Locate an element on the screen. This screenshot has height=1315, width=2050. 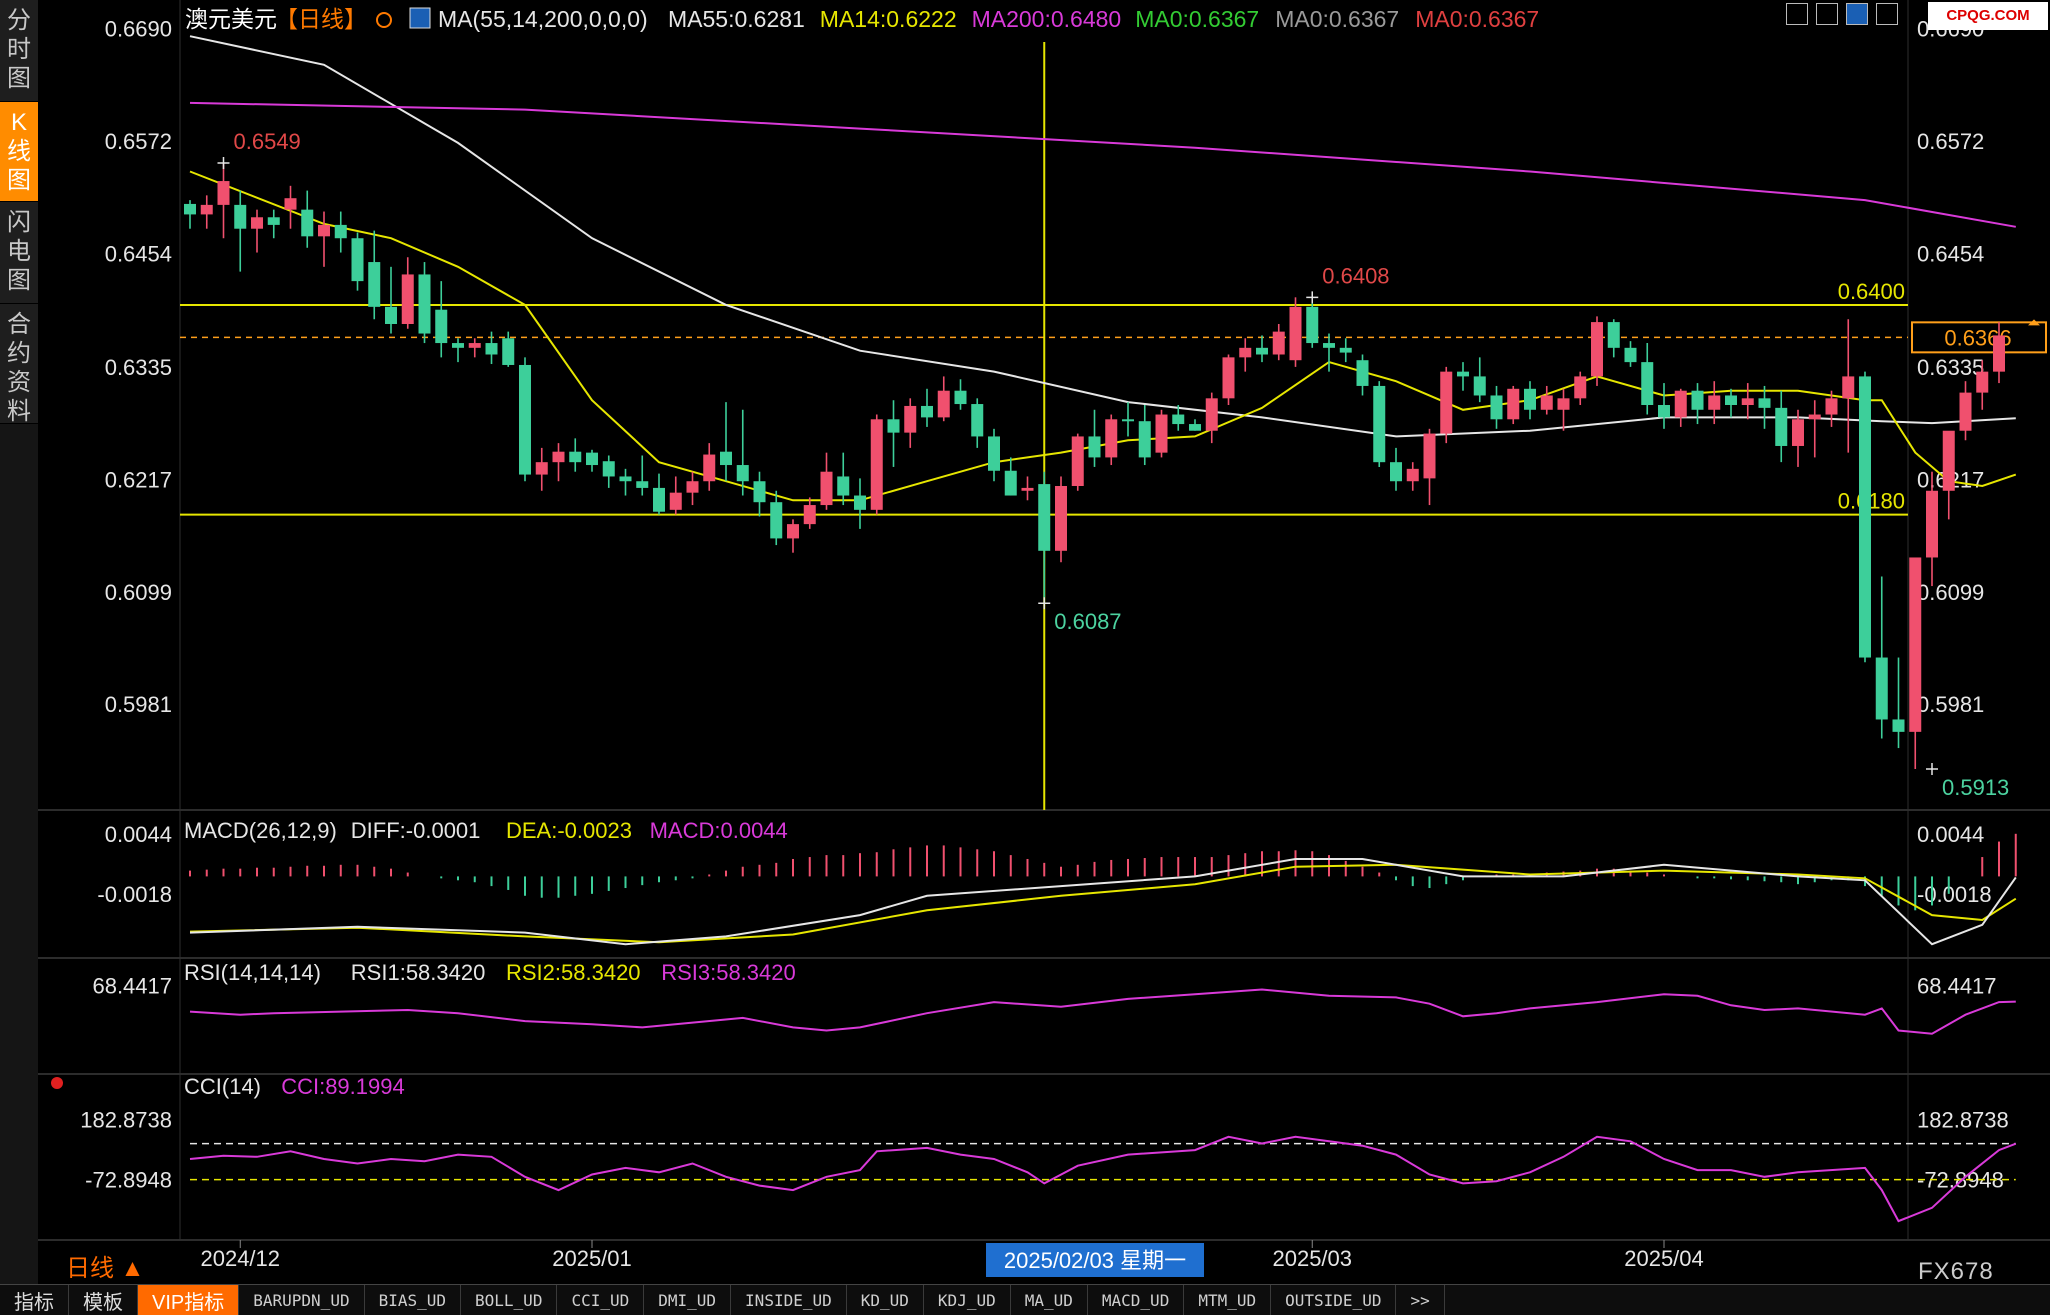
draw-tool-icon is located at coordinates (1857, 14).